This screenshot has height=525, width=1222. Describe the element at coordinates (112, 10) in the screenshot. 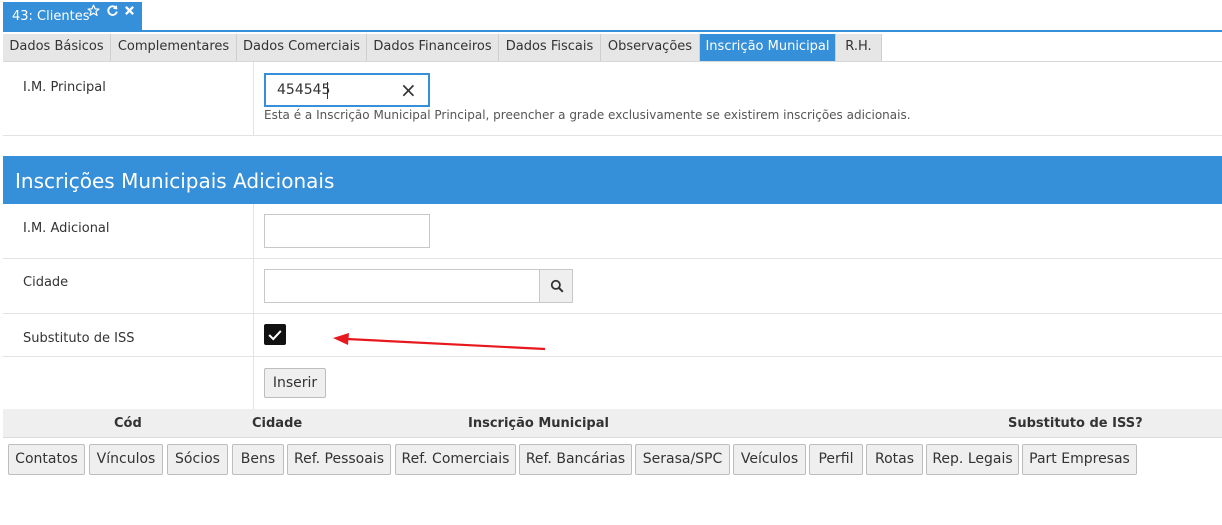

I see `refresh-icon` at that location.